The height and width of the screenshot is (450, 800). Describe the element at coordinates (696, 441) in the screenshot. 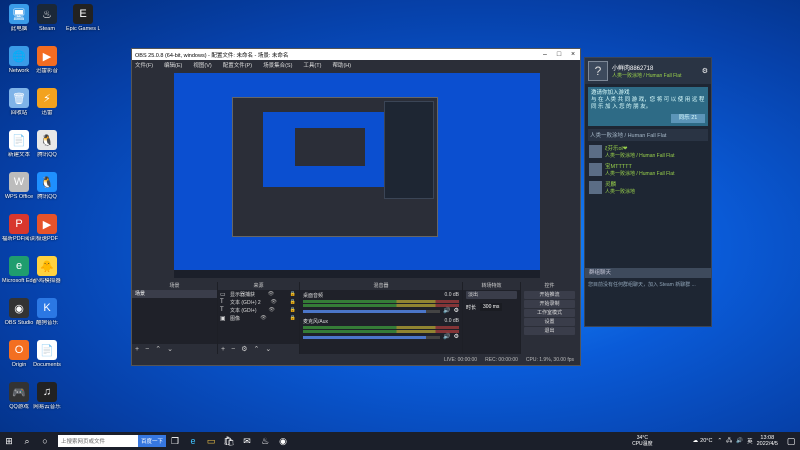

I see `weather-icon: ☁` at that location.